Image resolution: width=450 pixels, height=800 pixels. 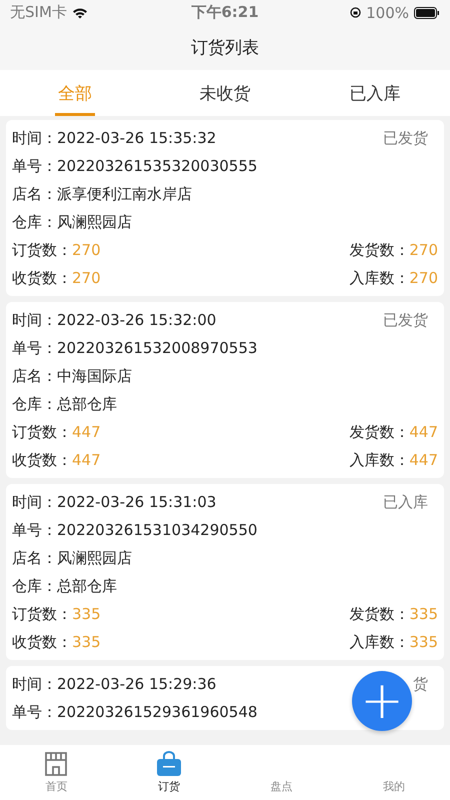 I want to click on order-number: 单号：202203261535320030555, so click(x=135, y=166).